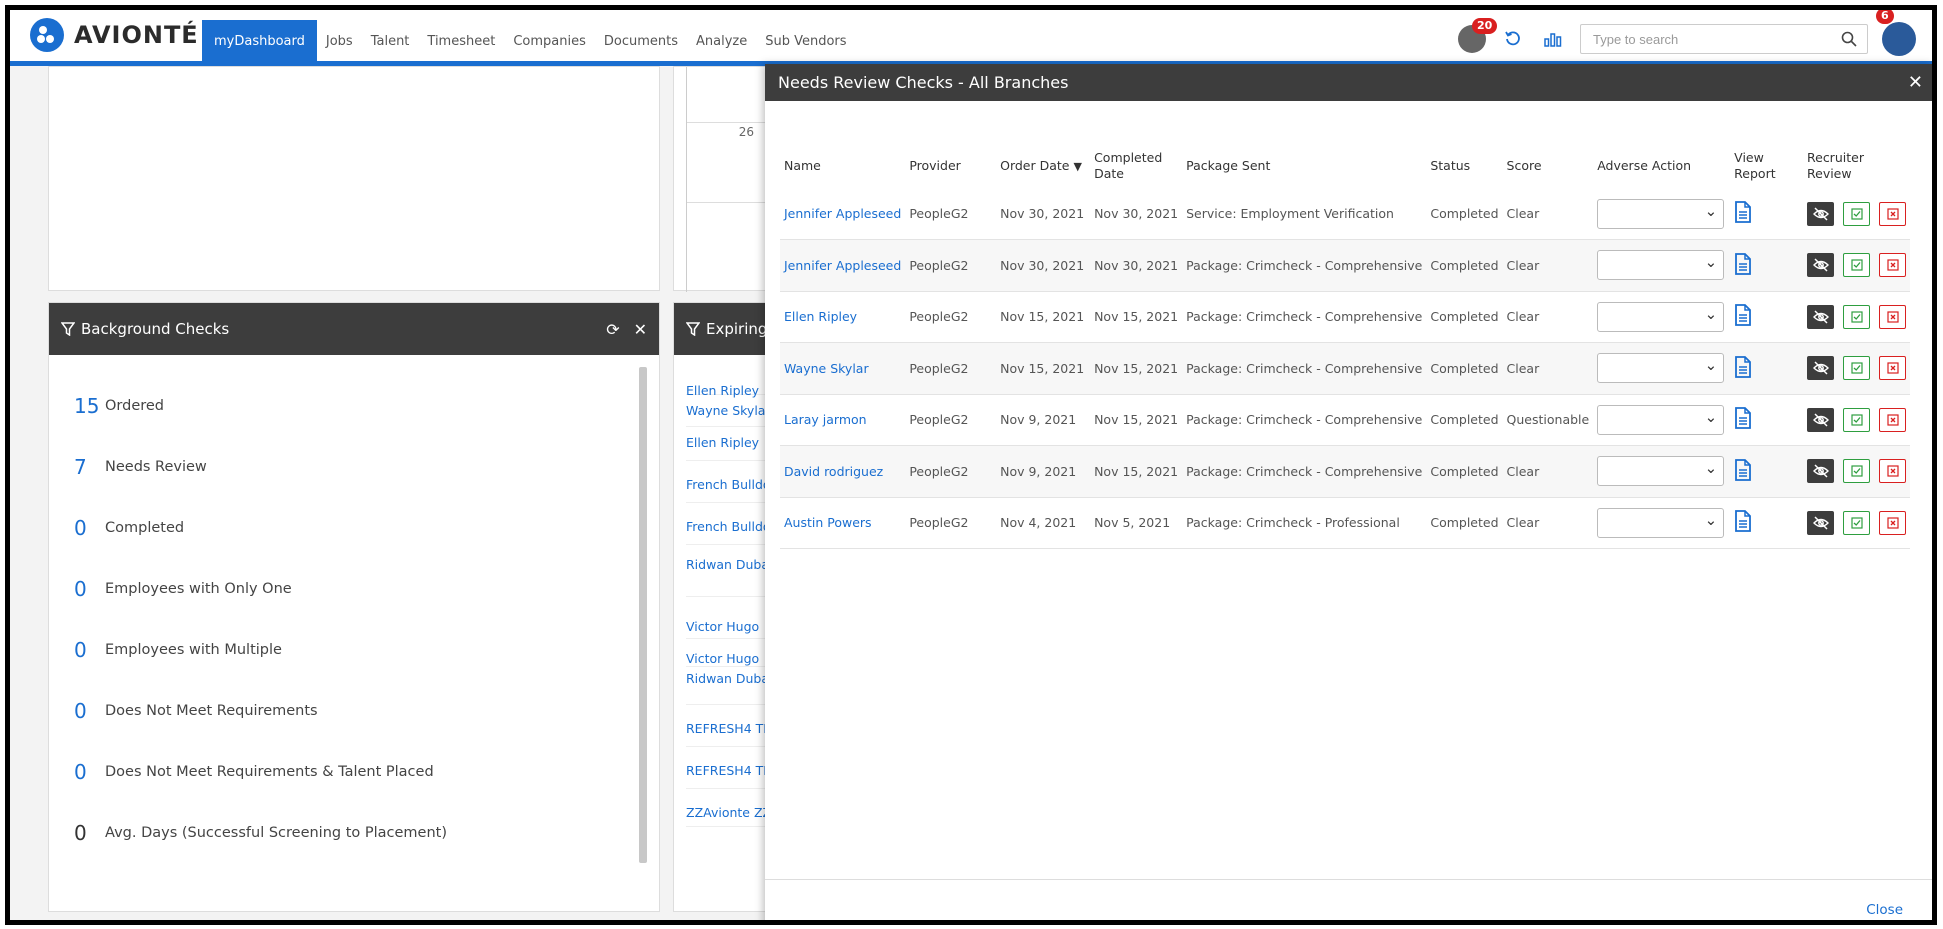 This screenshot has width=1943, height=929. Describe the element at coordinates (1043, 420) in the screenshot. I see `cell-order-date: Nov 9, 2021` at that location.